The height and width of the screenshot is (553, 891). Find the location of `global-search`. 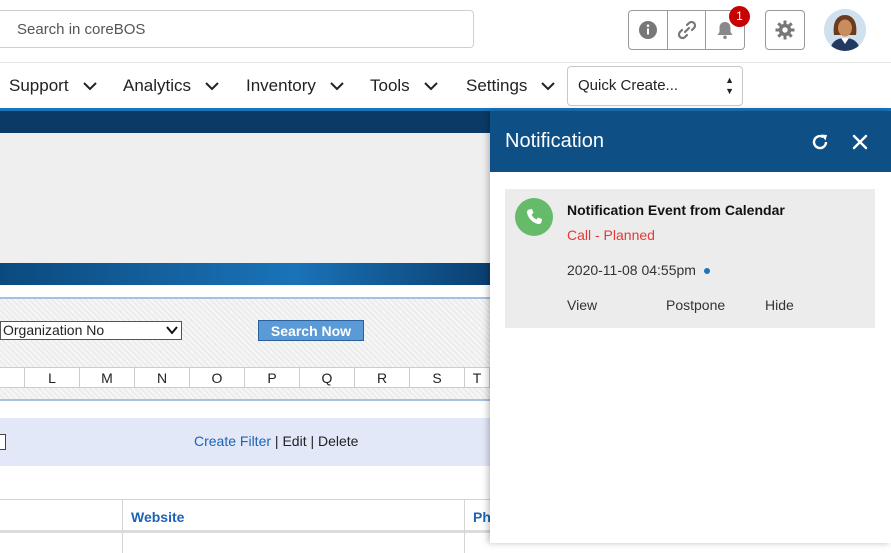

global-search is located at coordinates (237, 29).